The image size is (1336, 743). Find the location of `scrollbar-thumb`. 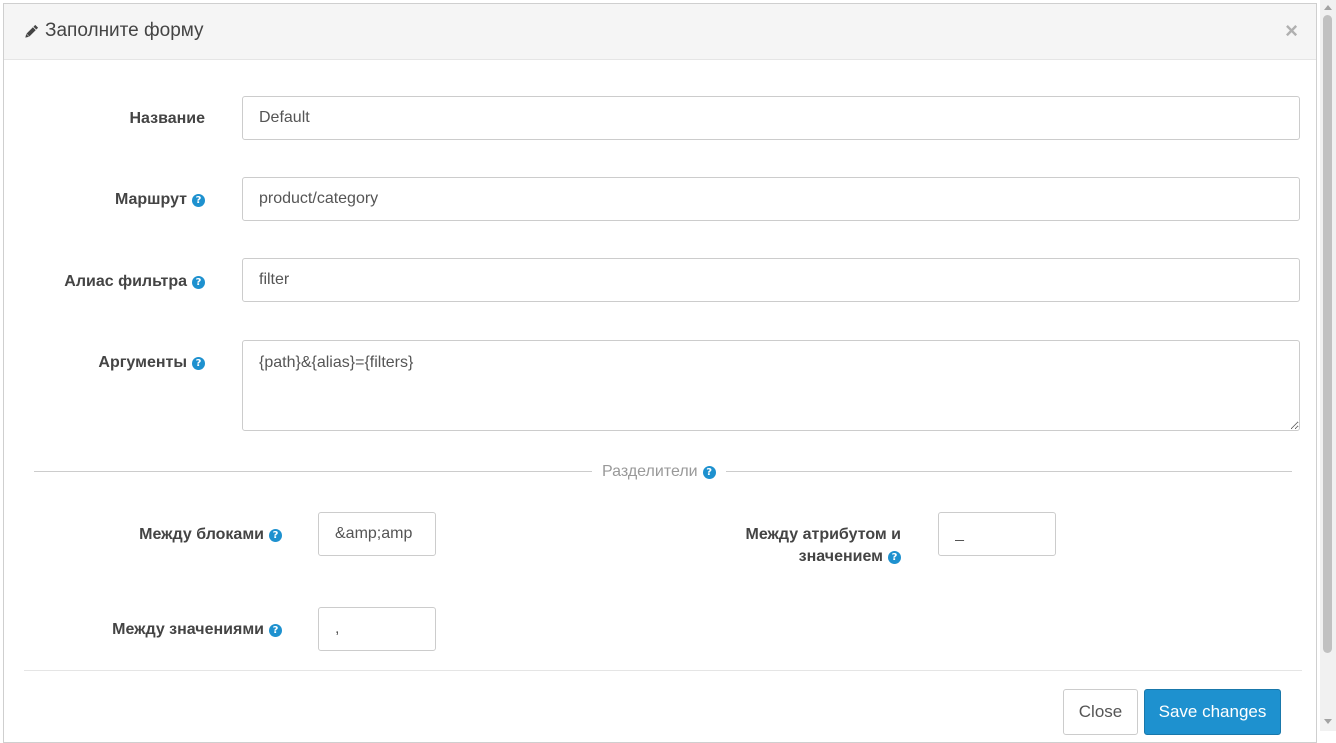

scrollbar-thumb is located at coordinates (1327, 334).